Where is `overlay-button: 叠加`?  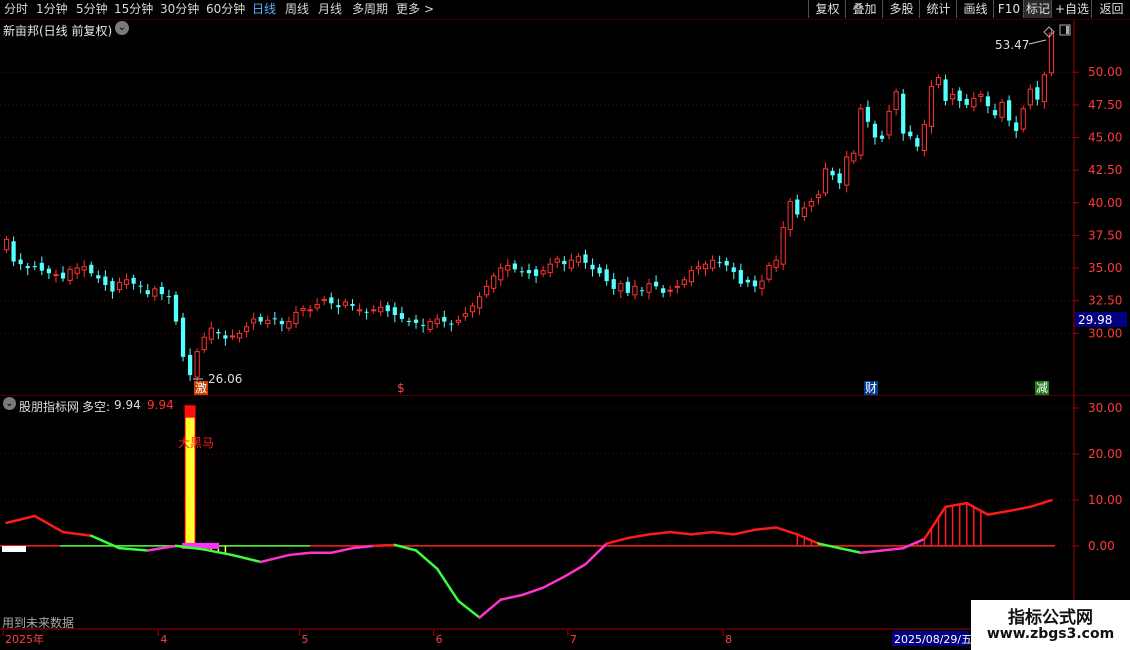
overlay-button: 叠加 is located at coordinates (864, 9).